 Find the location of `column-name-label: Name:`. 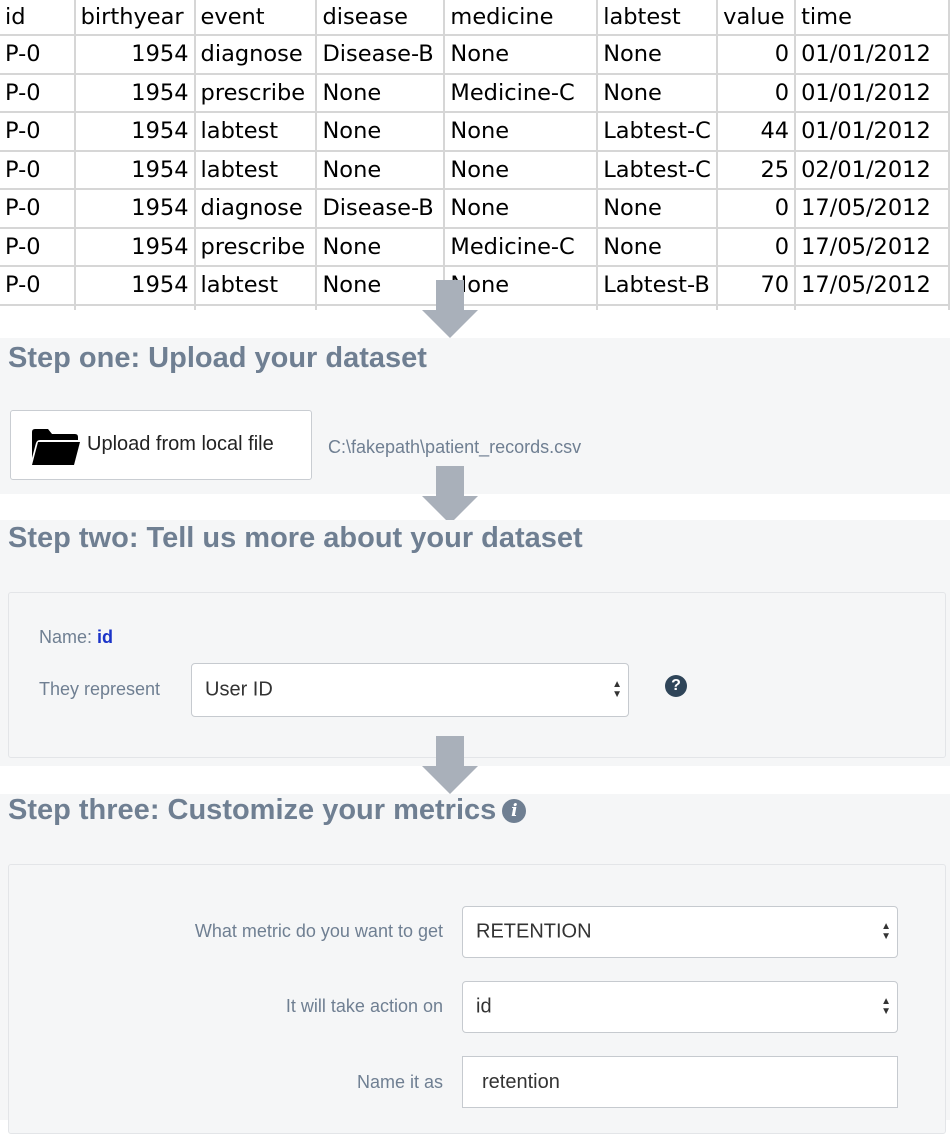

column-name-label: Name: is located at coordinates (66, 637).